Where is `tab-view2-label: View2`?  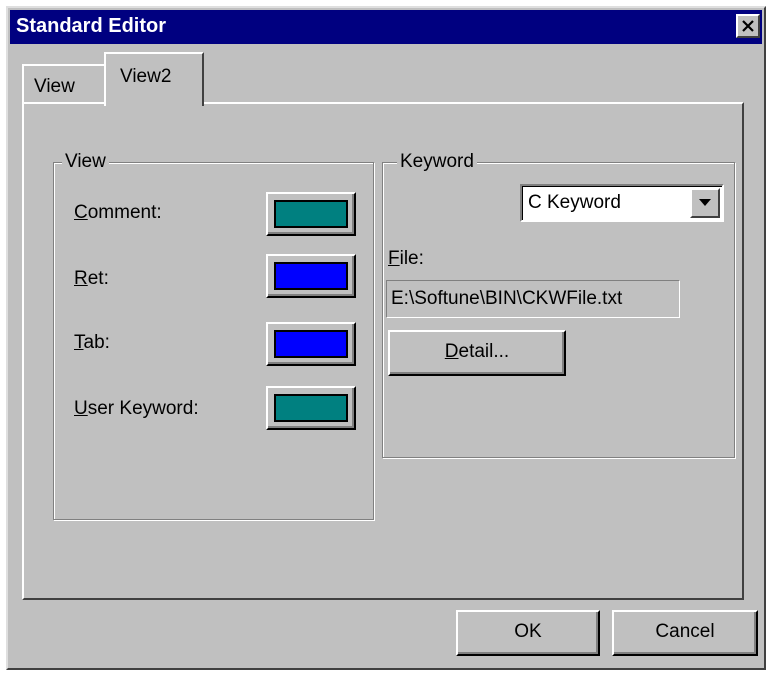
tab-view2-label: View2 is located at coordinates (146, 76).